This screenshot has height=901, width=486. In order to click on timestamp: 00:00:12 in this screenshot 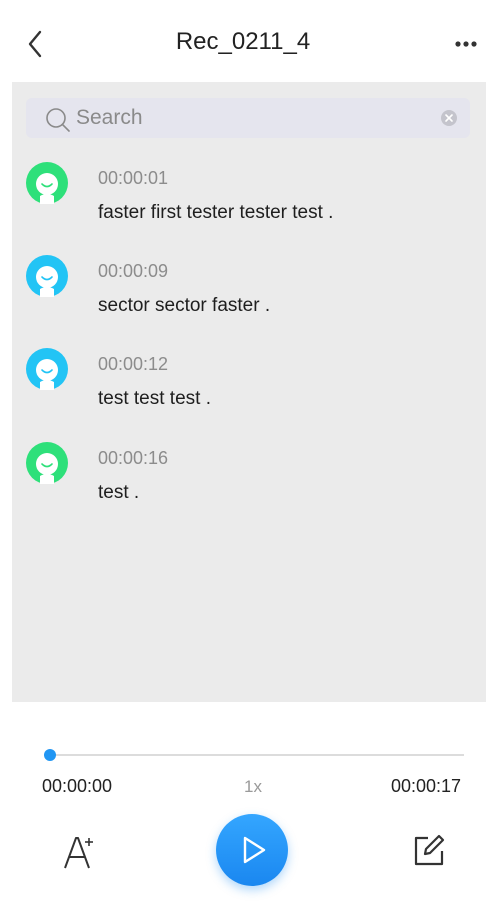, I will do `click(133, 364)`.